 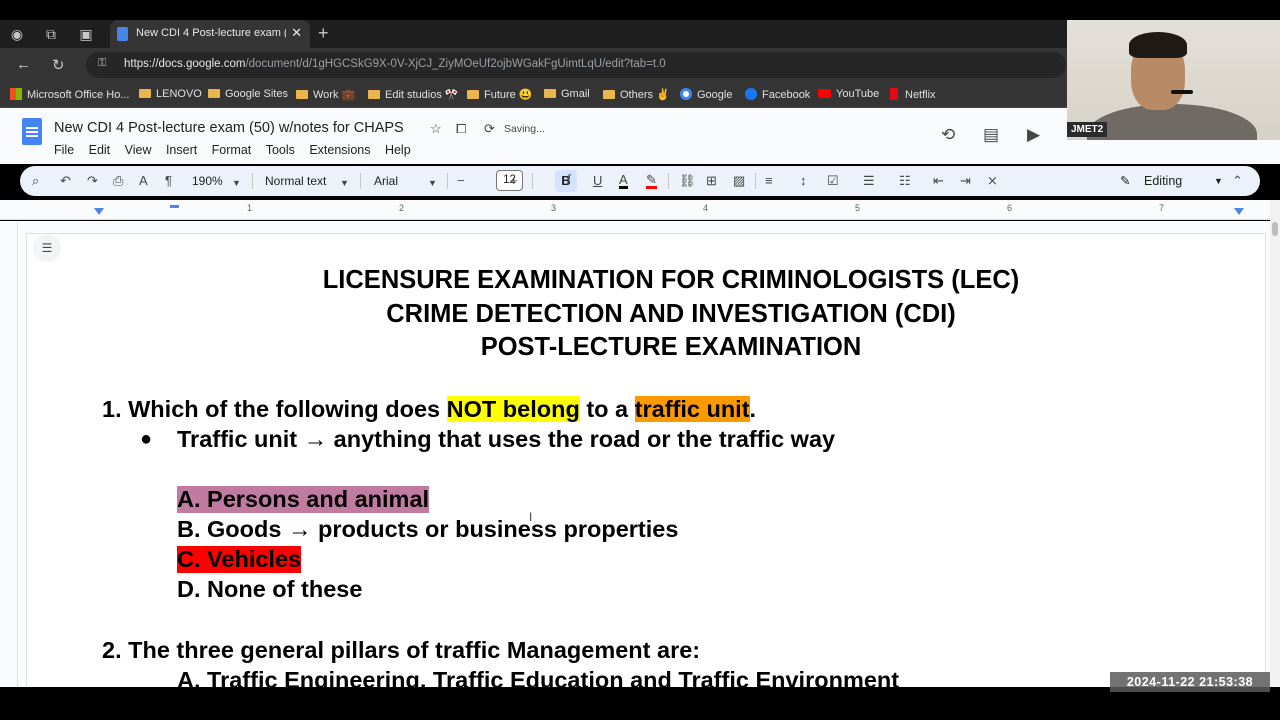 I want to click on menu-insert: Insert, so click(x=181, y=150).